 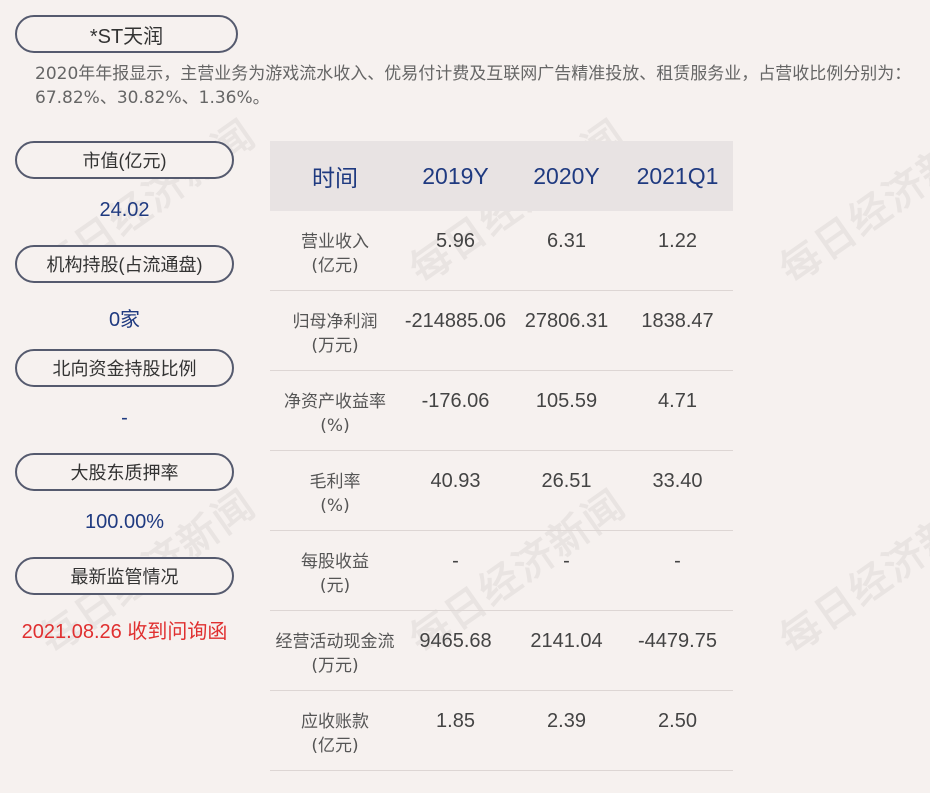 I want to click on table-row: 营业收入 (亿元) 5.96 6.31 1.22, so click(x=501, y=251).